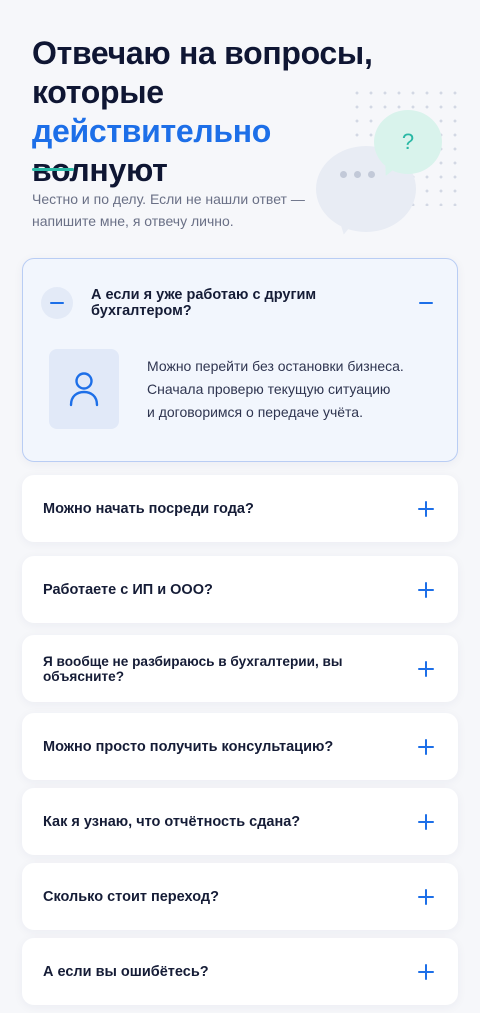  I want to click on faq-item: А если вы ошибётесь?, so click(240, 971).